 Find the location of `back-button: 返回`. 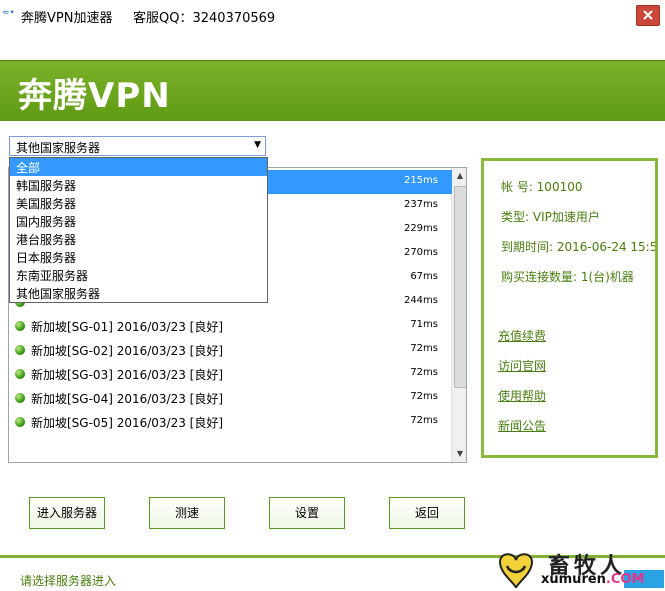

back-button: 返回 is located at coordinates (427, 513).